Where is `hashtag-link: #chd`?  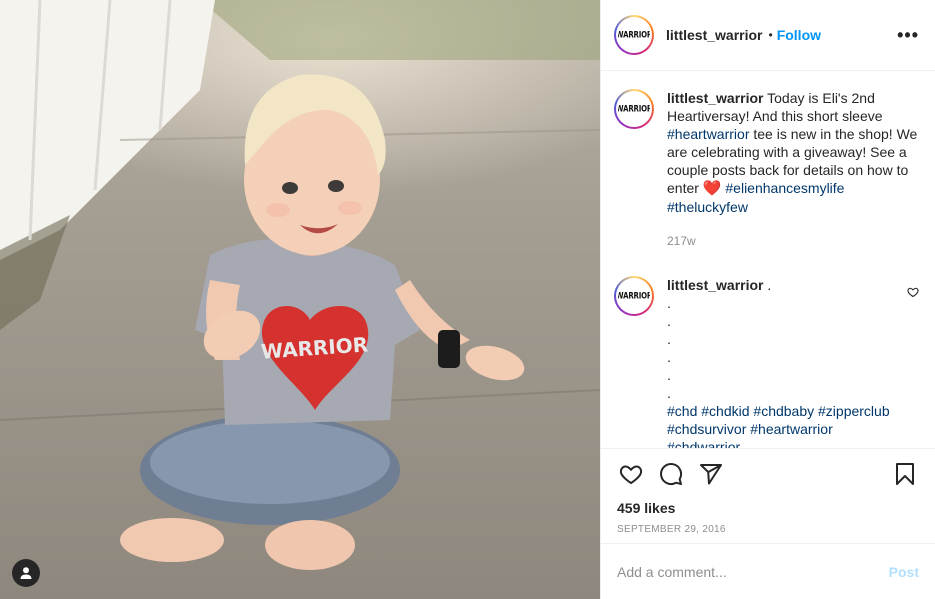 hashtag-link: #chd is located at coordinates (682, 411).